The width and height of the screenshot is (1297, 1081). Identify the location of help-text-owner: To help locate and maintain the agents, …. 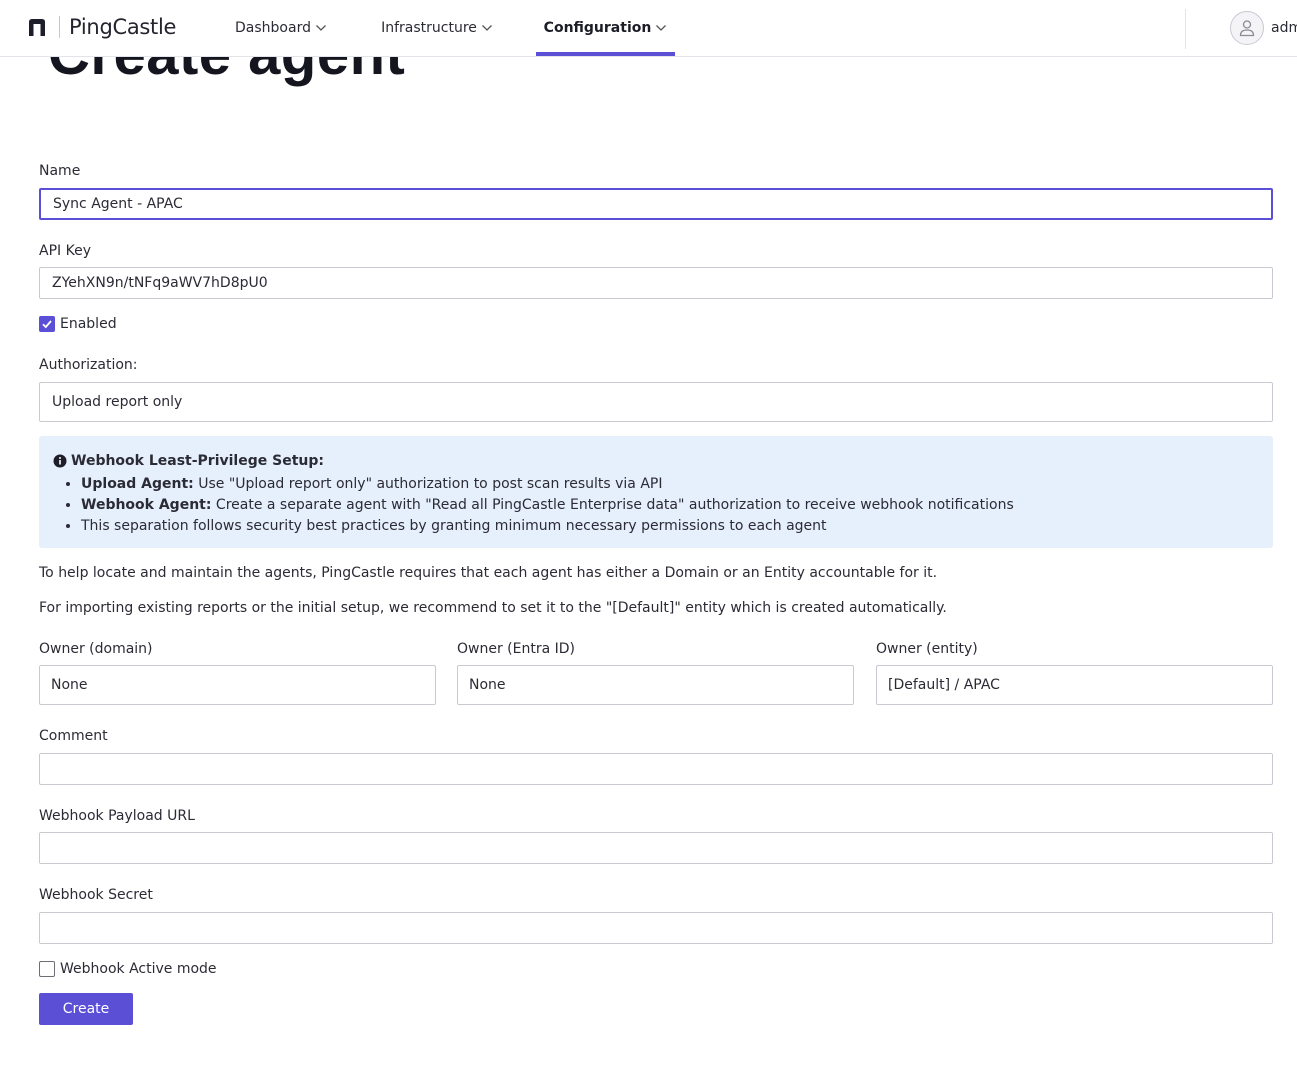
(488, 573).